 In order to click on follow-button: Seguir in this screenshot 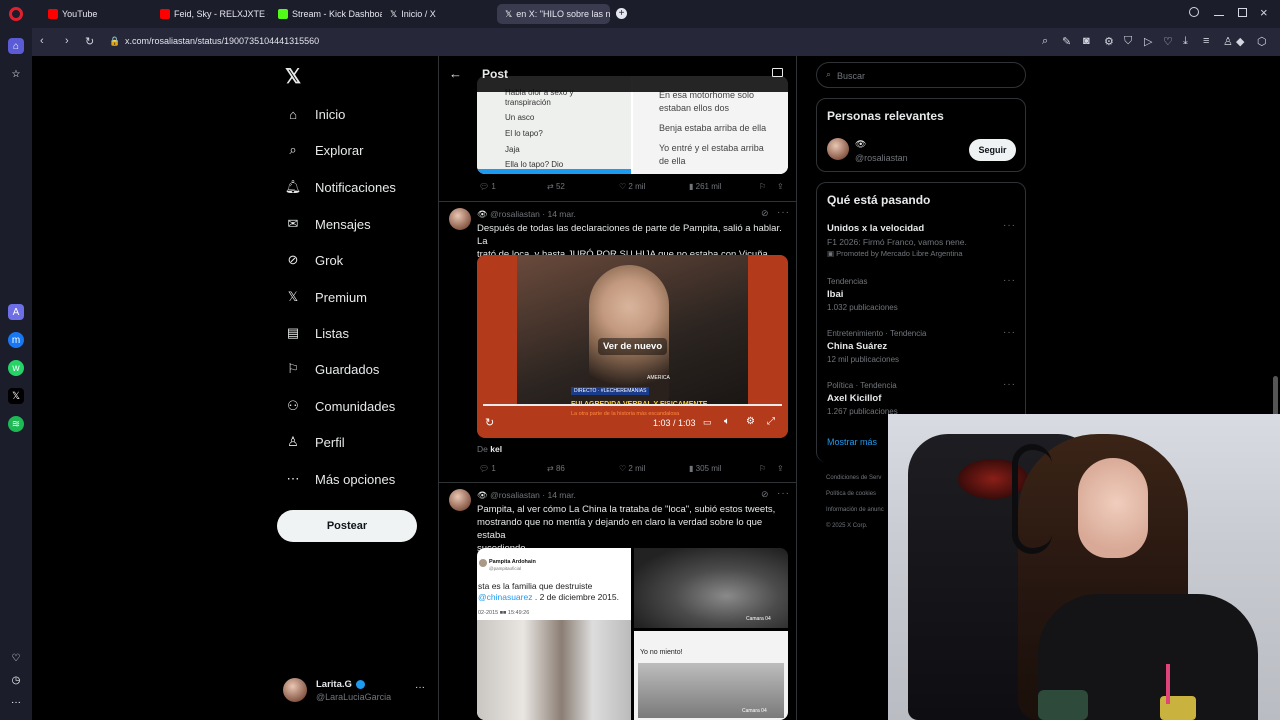, I will do `click(992, 150)`.